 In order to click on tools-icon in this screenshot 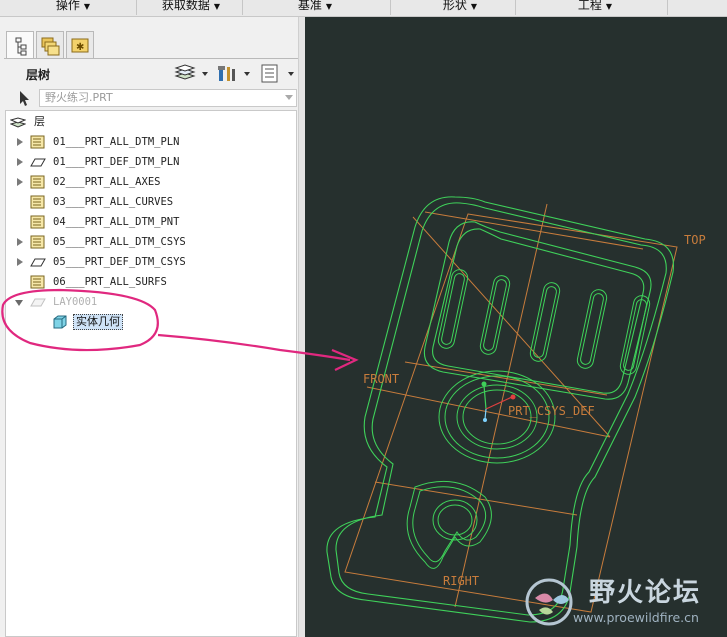, I will do `click(234, 73)`.